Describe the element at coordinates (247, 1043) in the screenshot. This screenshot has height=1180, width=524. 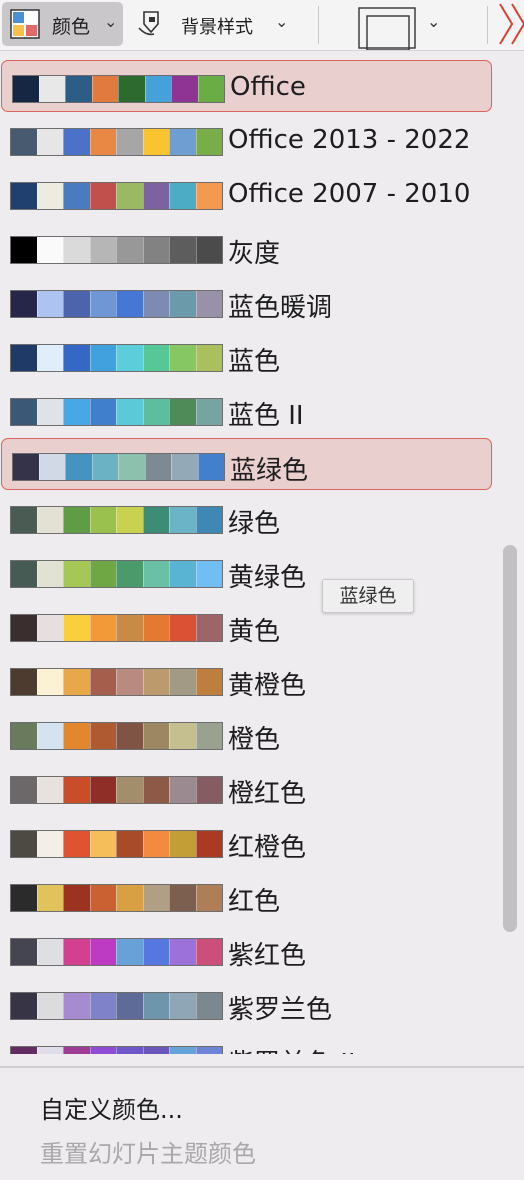
I see `theme-color-item: 紫罗兰色 II` at that location.